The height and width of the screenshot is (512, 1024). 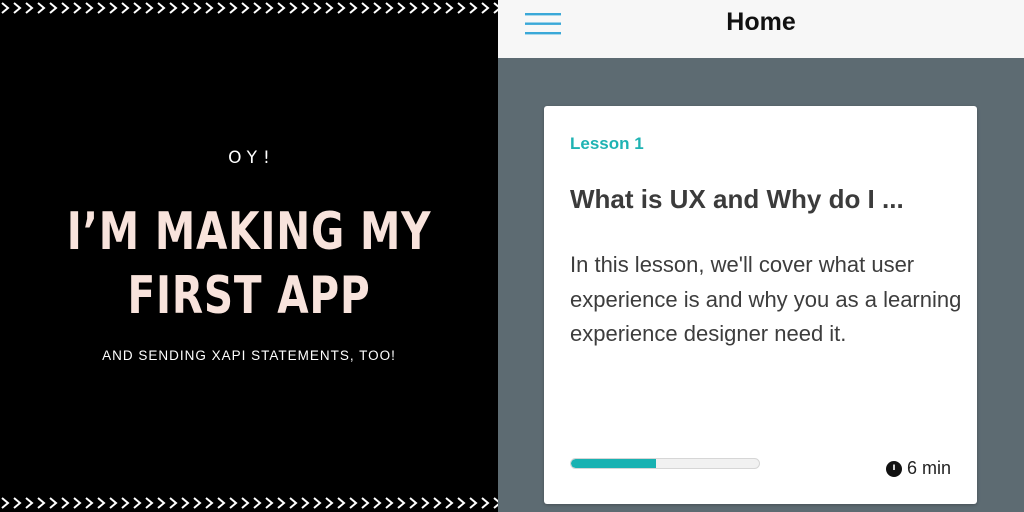 What do you see at coordinates (252, 158) in the screenshot?
I see `promo-eyebrow: OY!` at bounding box center [252, 158].